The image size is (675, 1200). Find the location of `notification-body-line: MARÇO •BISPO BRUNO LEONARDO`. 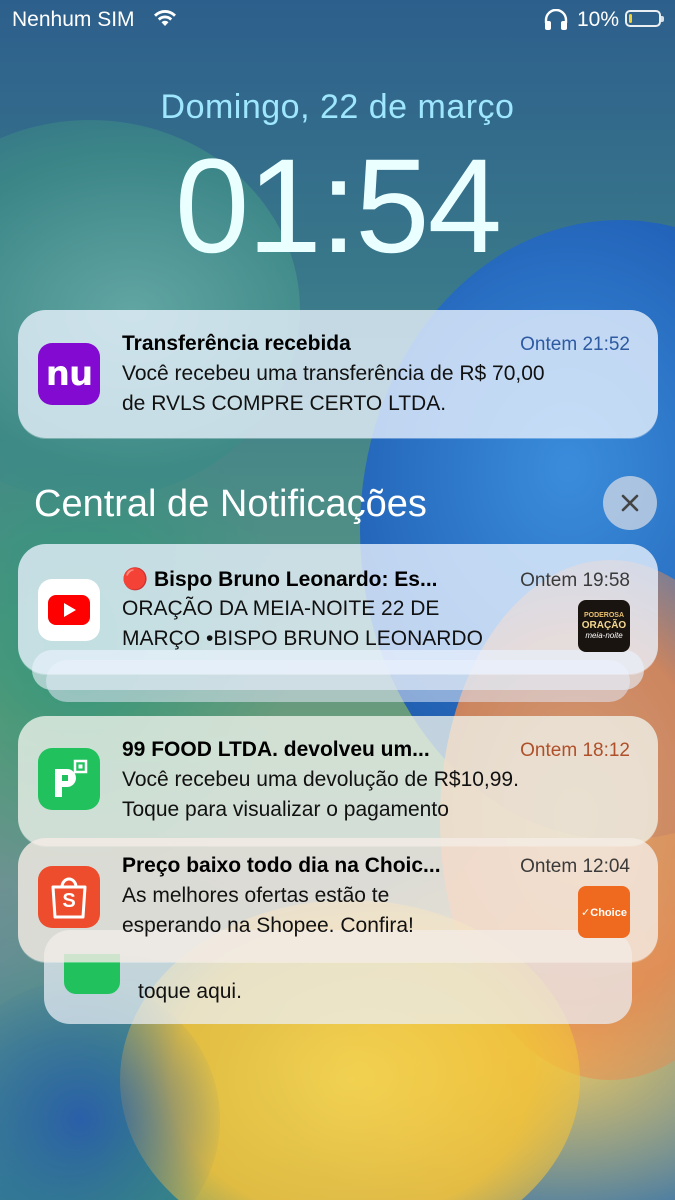

notification-body-line: MARÇO •BISPO BRUNO LEONARDO is located at coordinates (302, 638).